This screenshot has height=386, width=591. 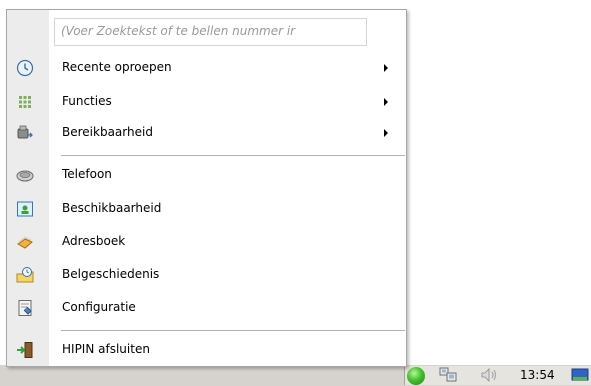 I want to click on tray-clock: 13:54, so click(x=537, y=375).